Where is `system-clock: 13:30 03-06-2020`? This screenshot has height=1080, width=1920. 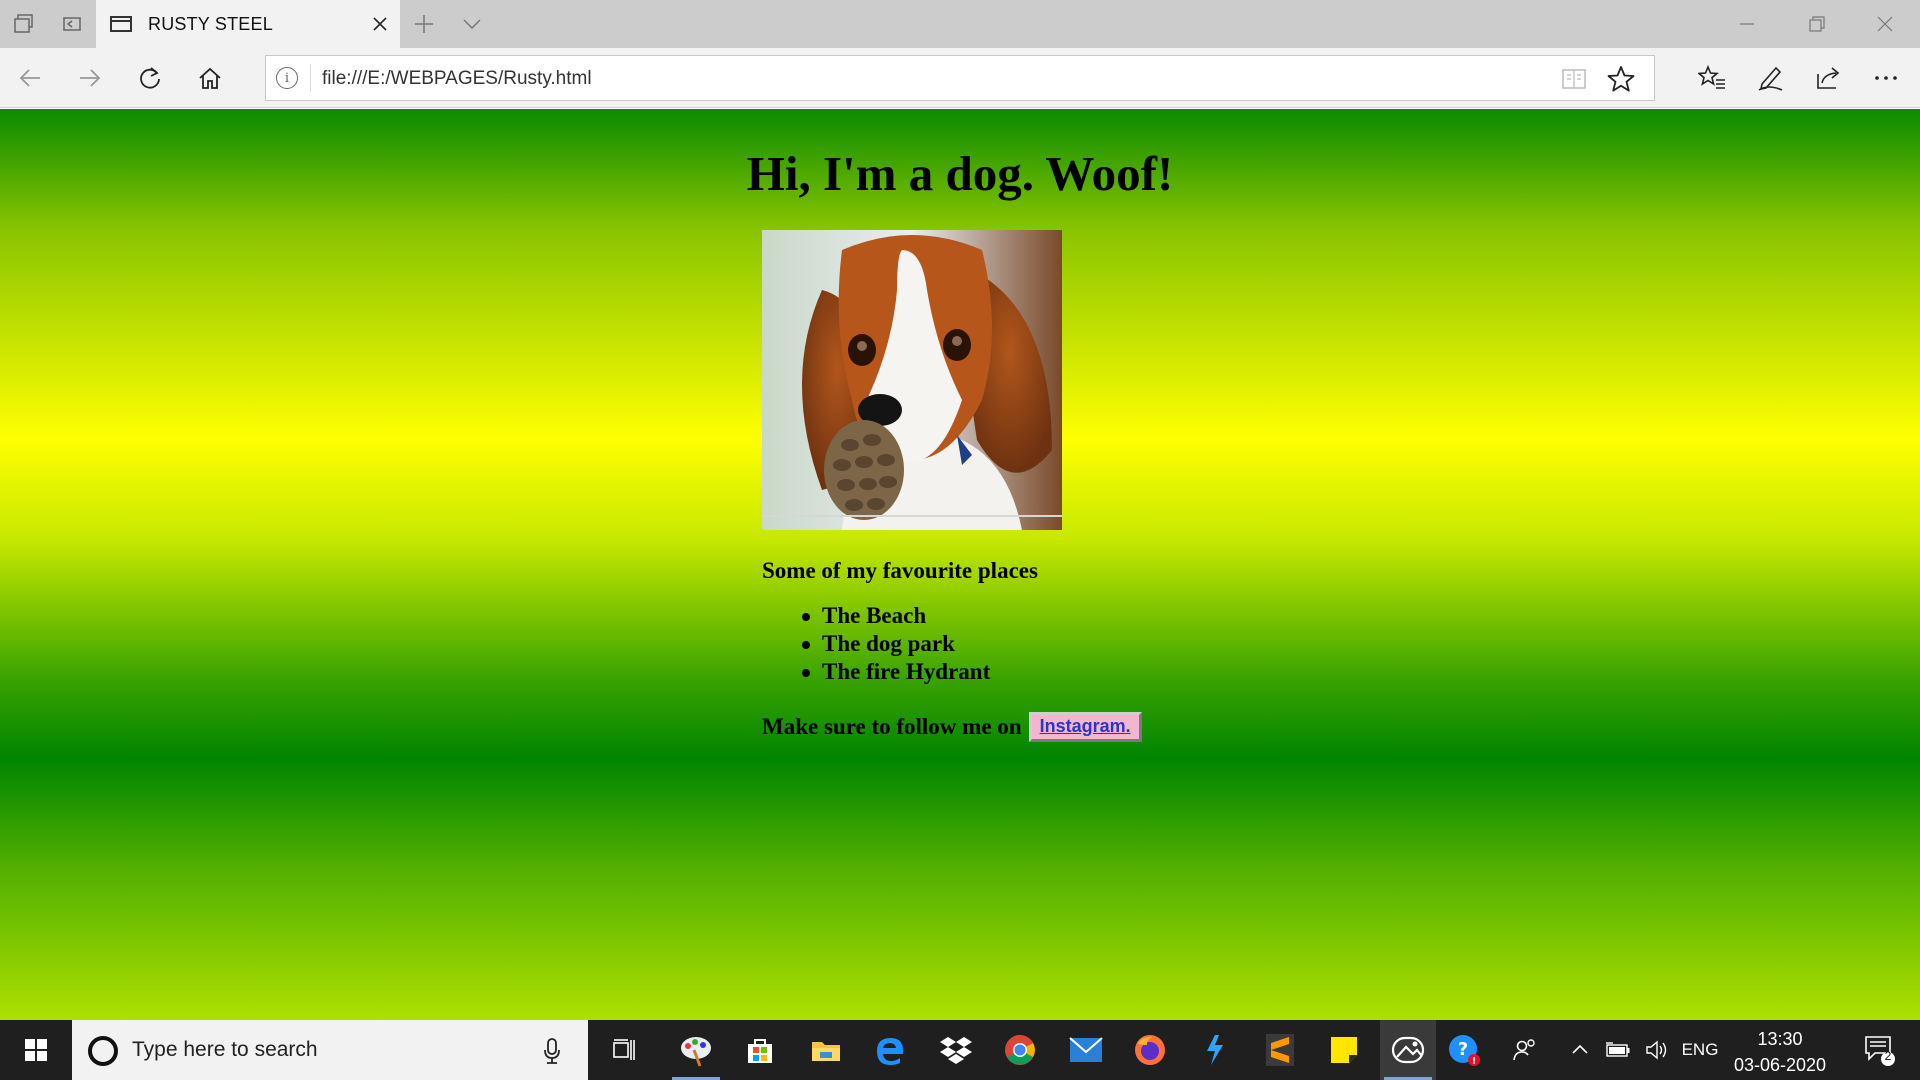 system-clock: 13:30 03-06-2020 is located at coordinates (1780, 1052).